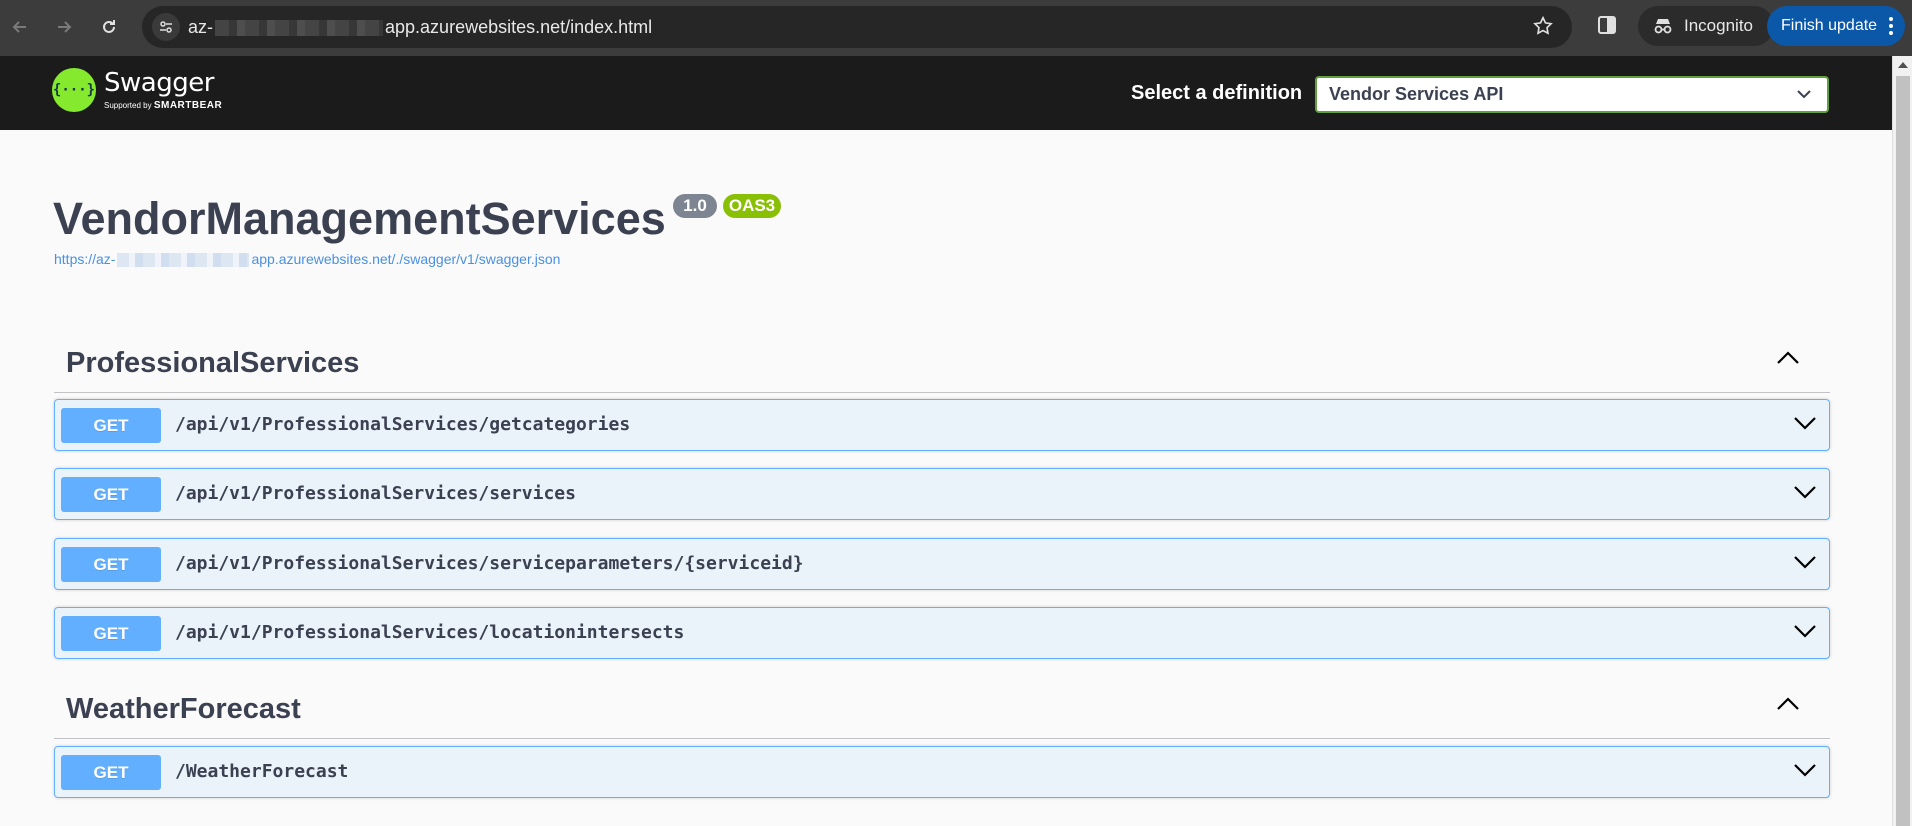 The image size is (1912, 826). Describe the element at coordinates (1903, 65) in the screenshot. I see `scroll-up-arrow-icon` at that location.